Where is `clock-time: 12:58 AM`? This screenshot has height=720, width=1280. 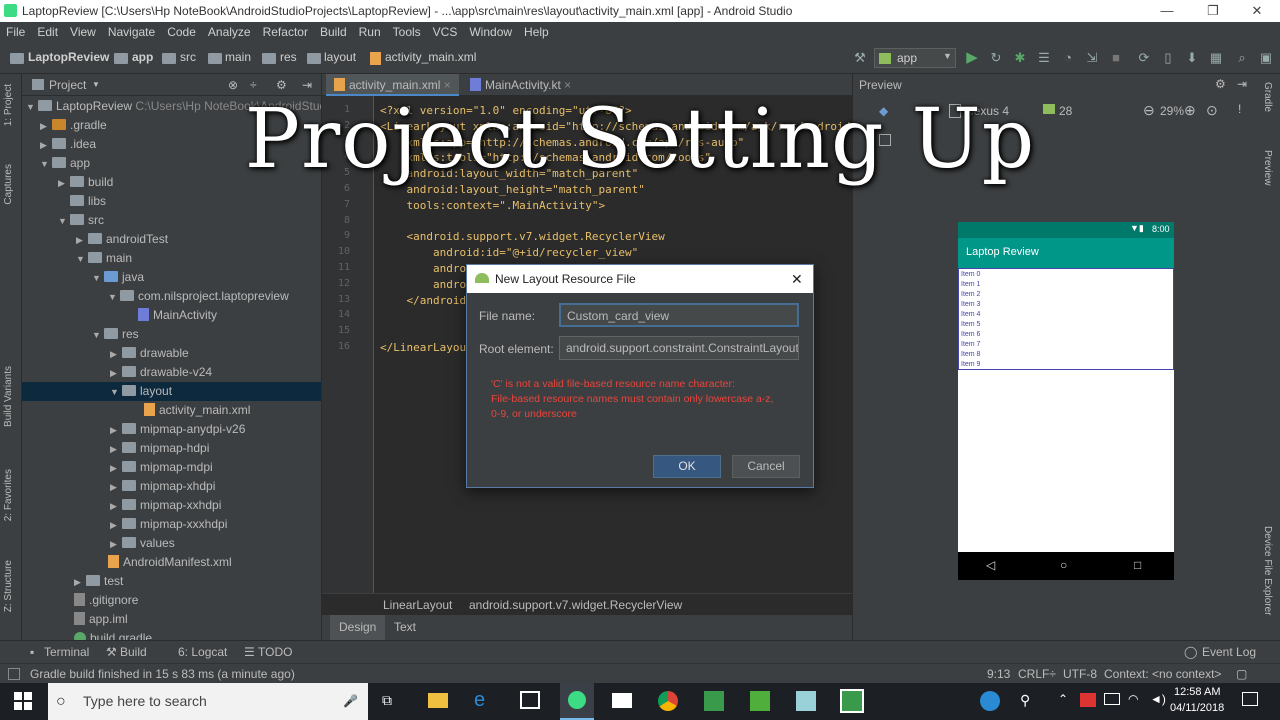
clock-time: 12:58 AM is located at coordinates (1197, 692).